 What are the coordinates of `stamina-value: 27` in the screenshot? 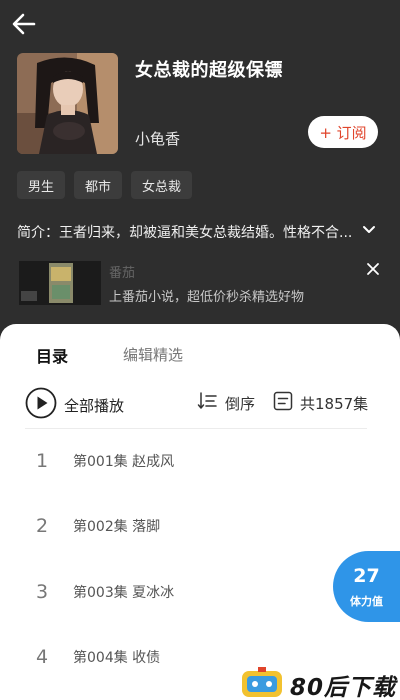 It's located at (366, 576).